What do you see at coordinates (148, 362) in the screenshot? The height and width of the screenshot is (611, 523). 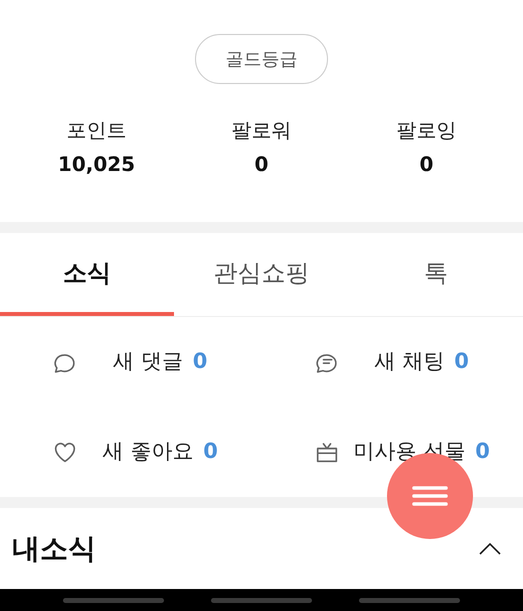 I see `news-label: 새 댓글` at bounding box center [148, 362].